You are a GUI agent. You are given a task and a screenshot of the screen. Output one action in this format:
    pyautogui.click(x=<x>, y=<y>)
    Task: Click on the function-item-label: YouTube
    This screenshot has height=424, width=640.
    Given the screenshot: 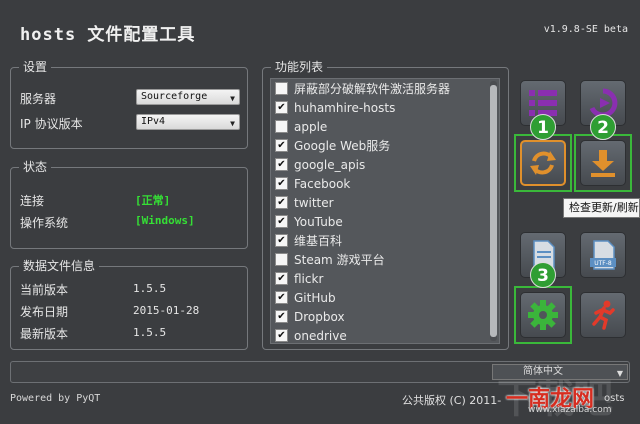 What is the action you would take?
    pyautogui.click(x=318, y=221)
    